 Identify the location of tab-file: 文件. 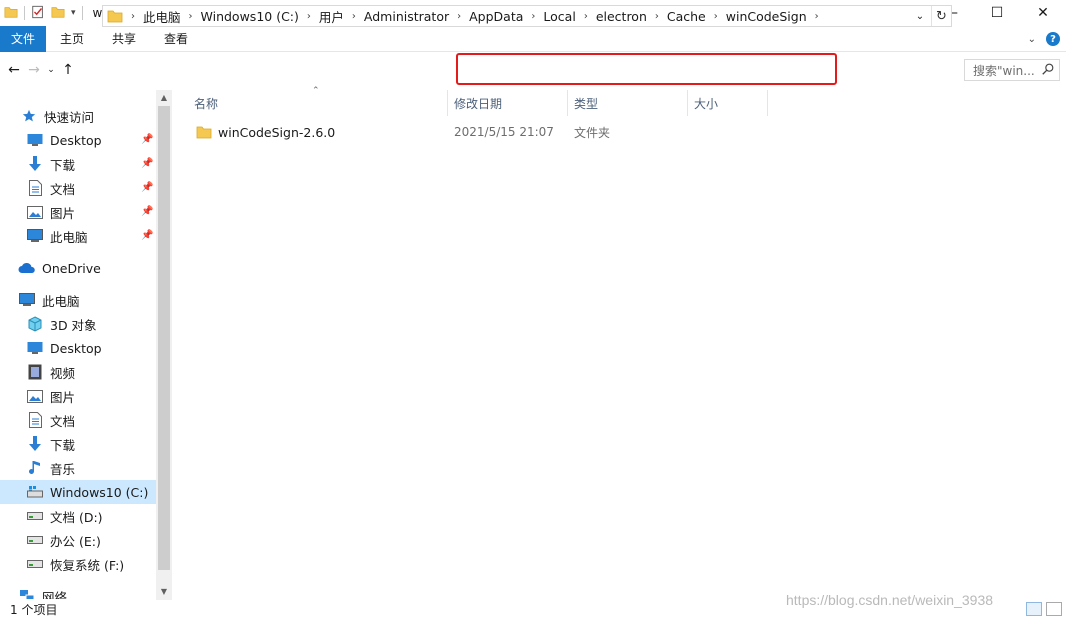
(23, 38).